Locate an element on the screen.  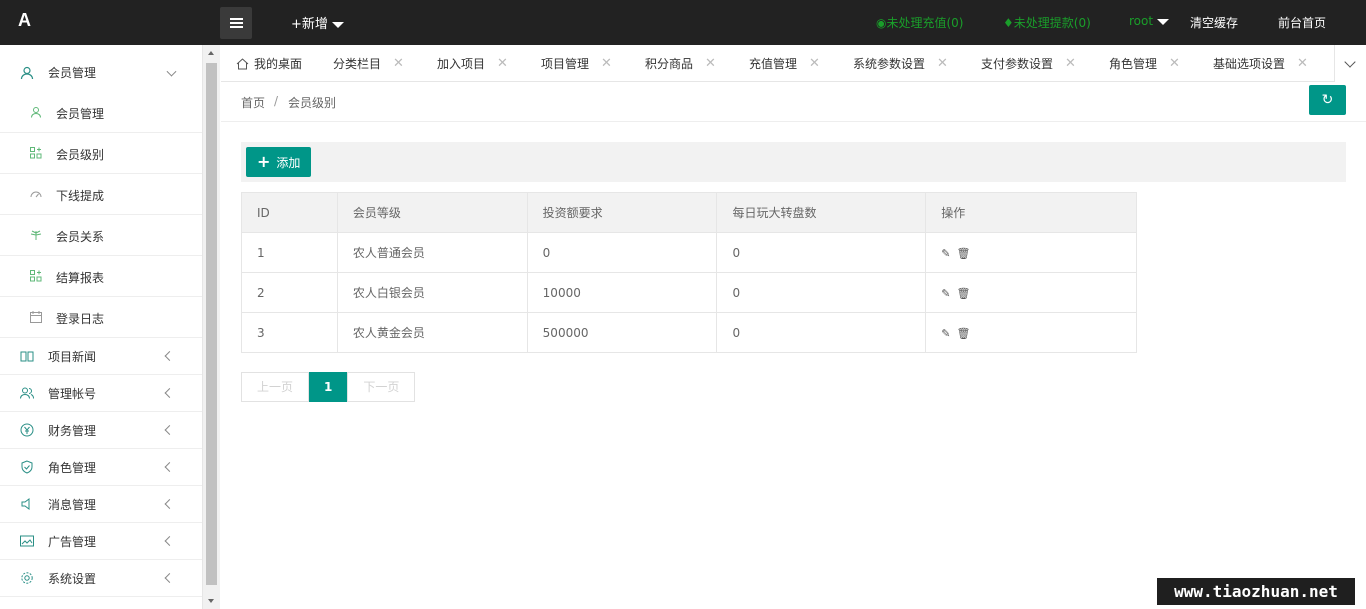
tab-label: 项目管理 is located at coordinates (565, 64).